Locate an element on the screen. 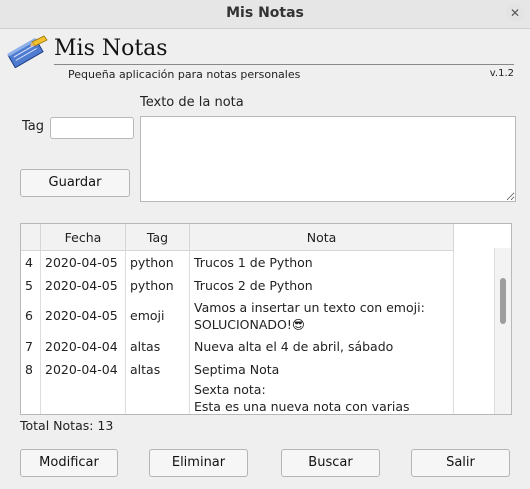  column-header-nota: Nota is located at coordinates (321, 237).